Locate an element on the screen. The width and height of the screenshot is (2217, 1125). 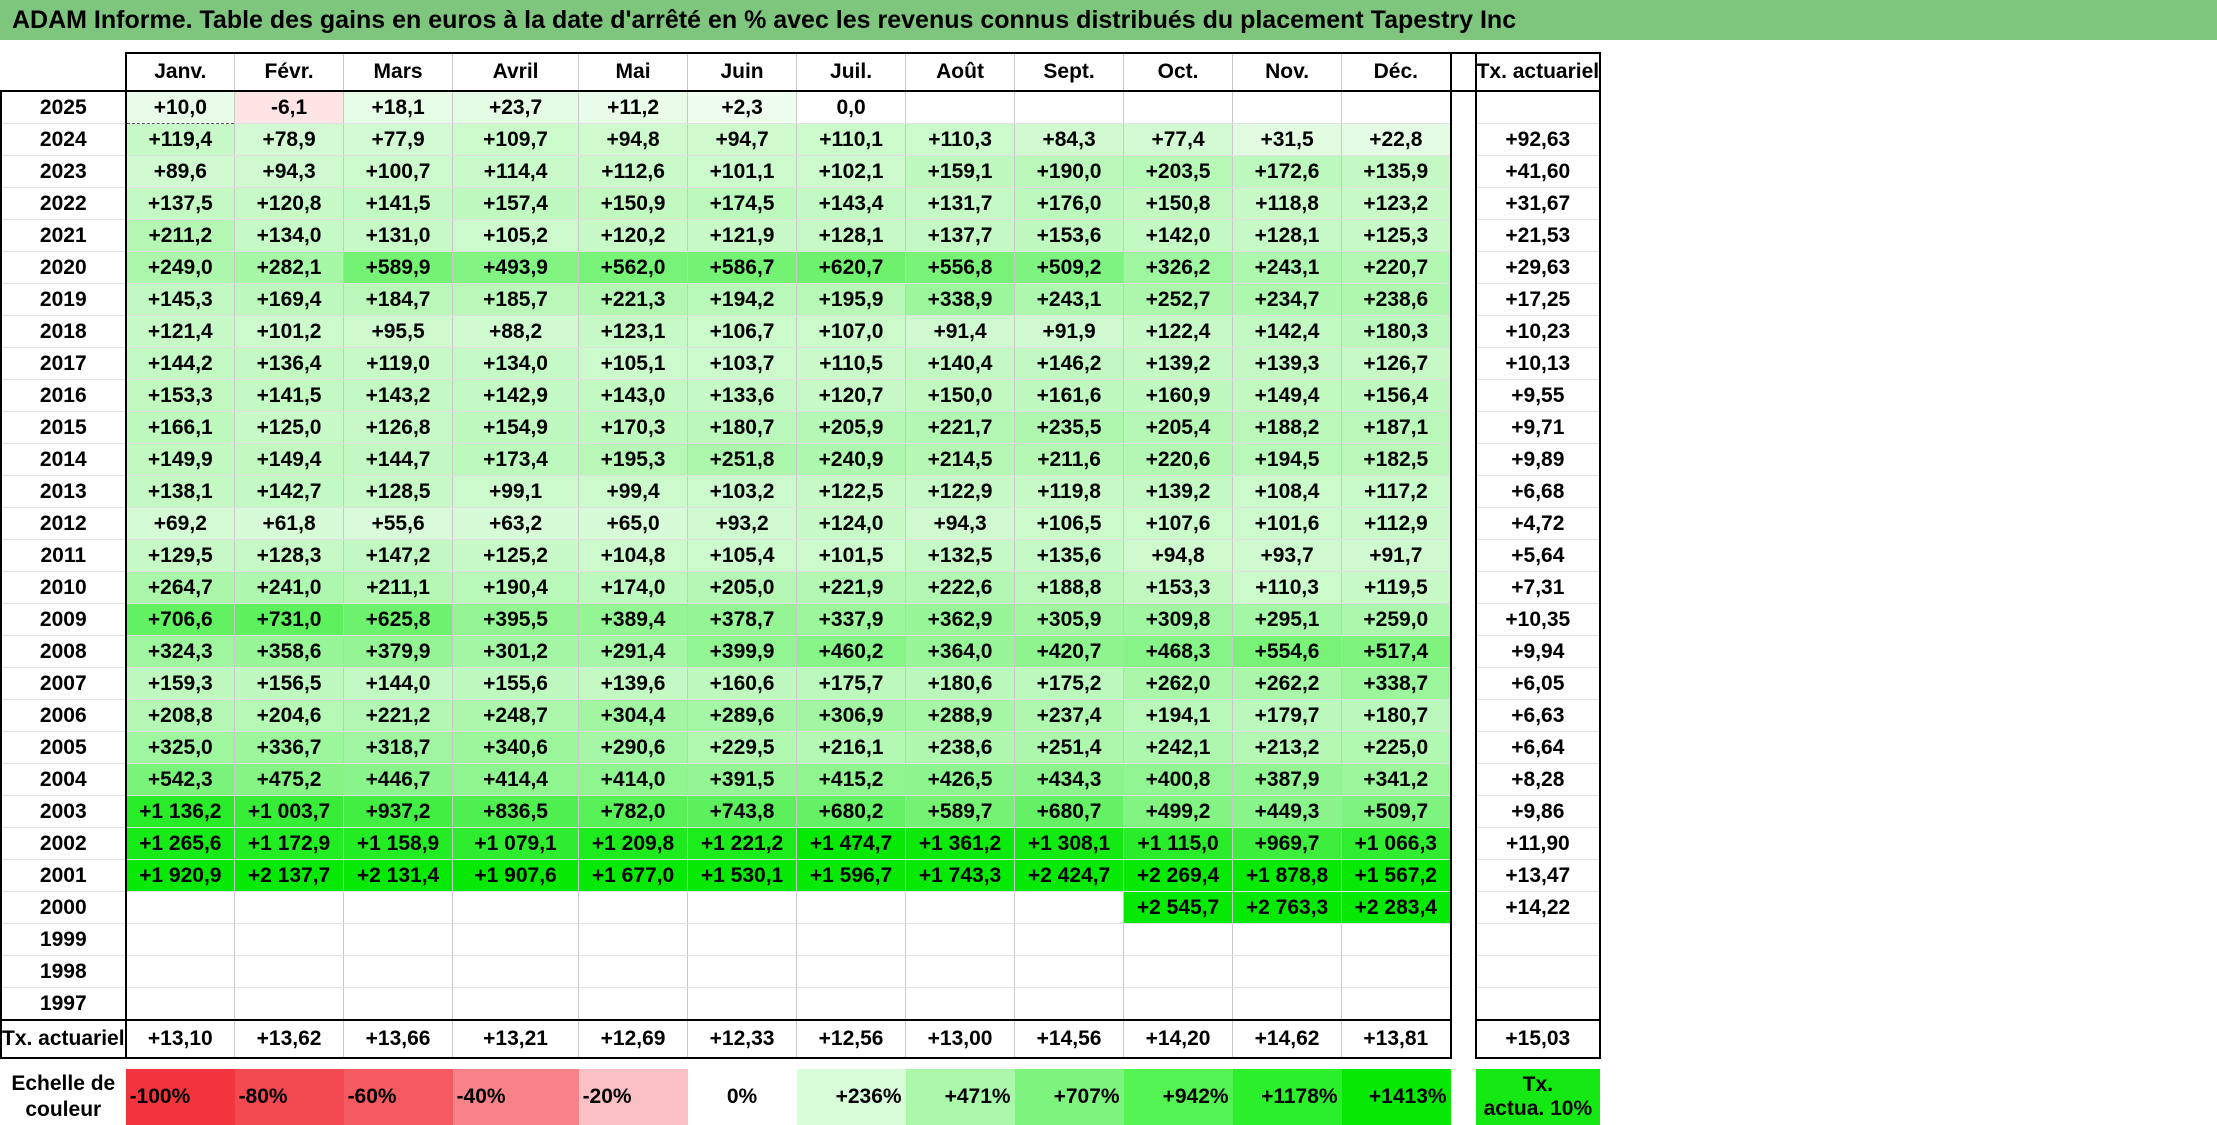
column-header: Oct. is located at coordinates (1178, 72).